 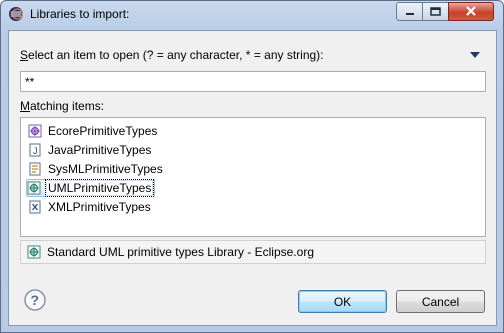 What do you see at coordinates (100, 188) in the screenshot?
I see `list-item-label: UMLPrimitiveTypes` at bounding box center [100, 188].